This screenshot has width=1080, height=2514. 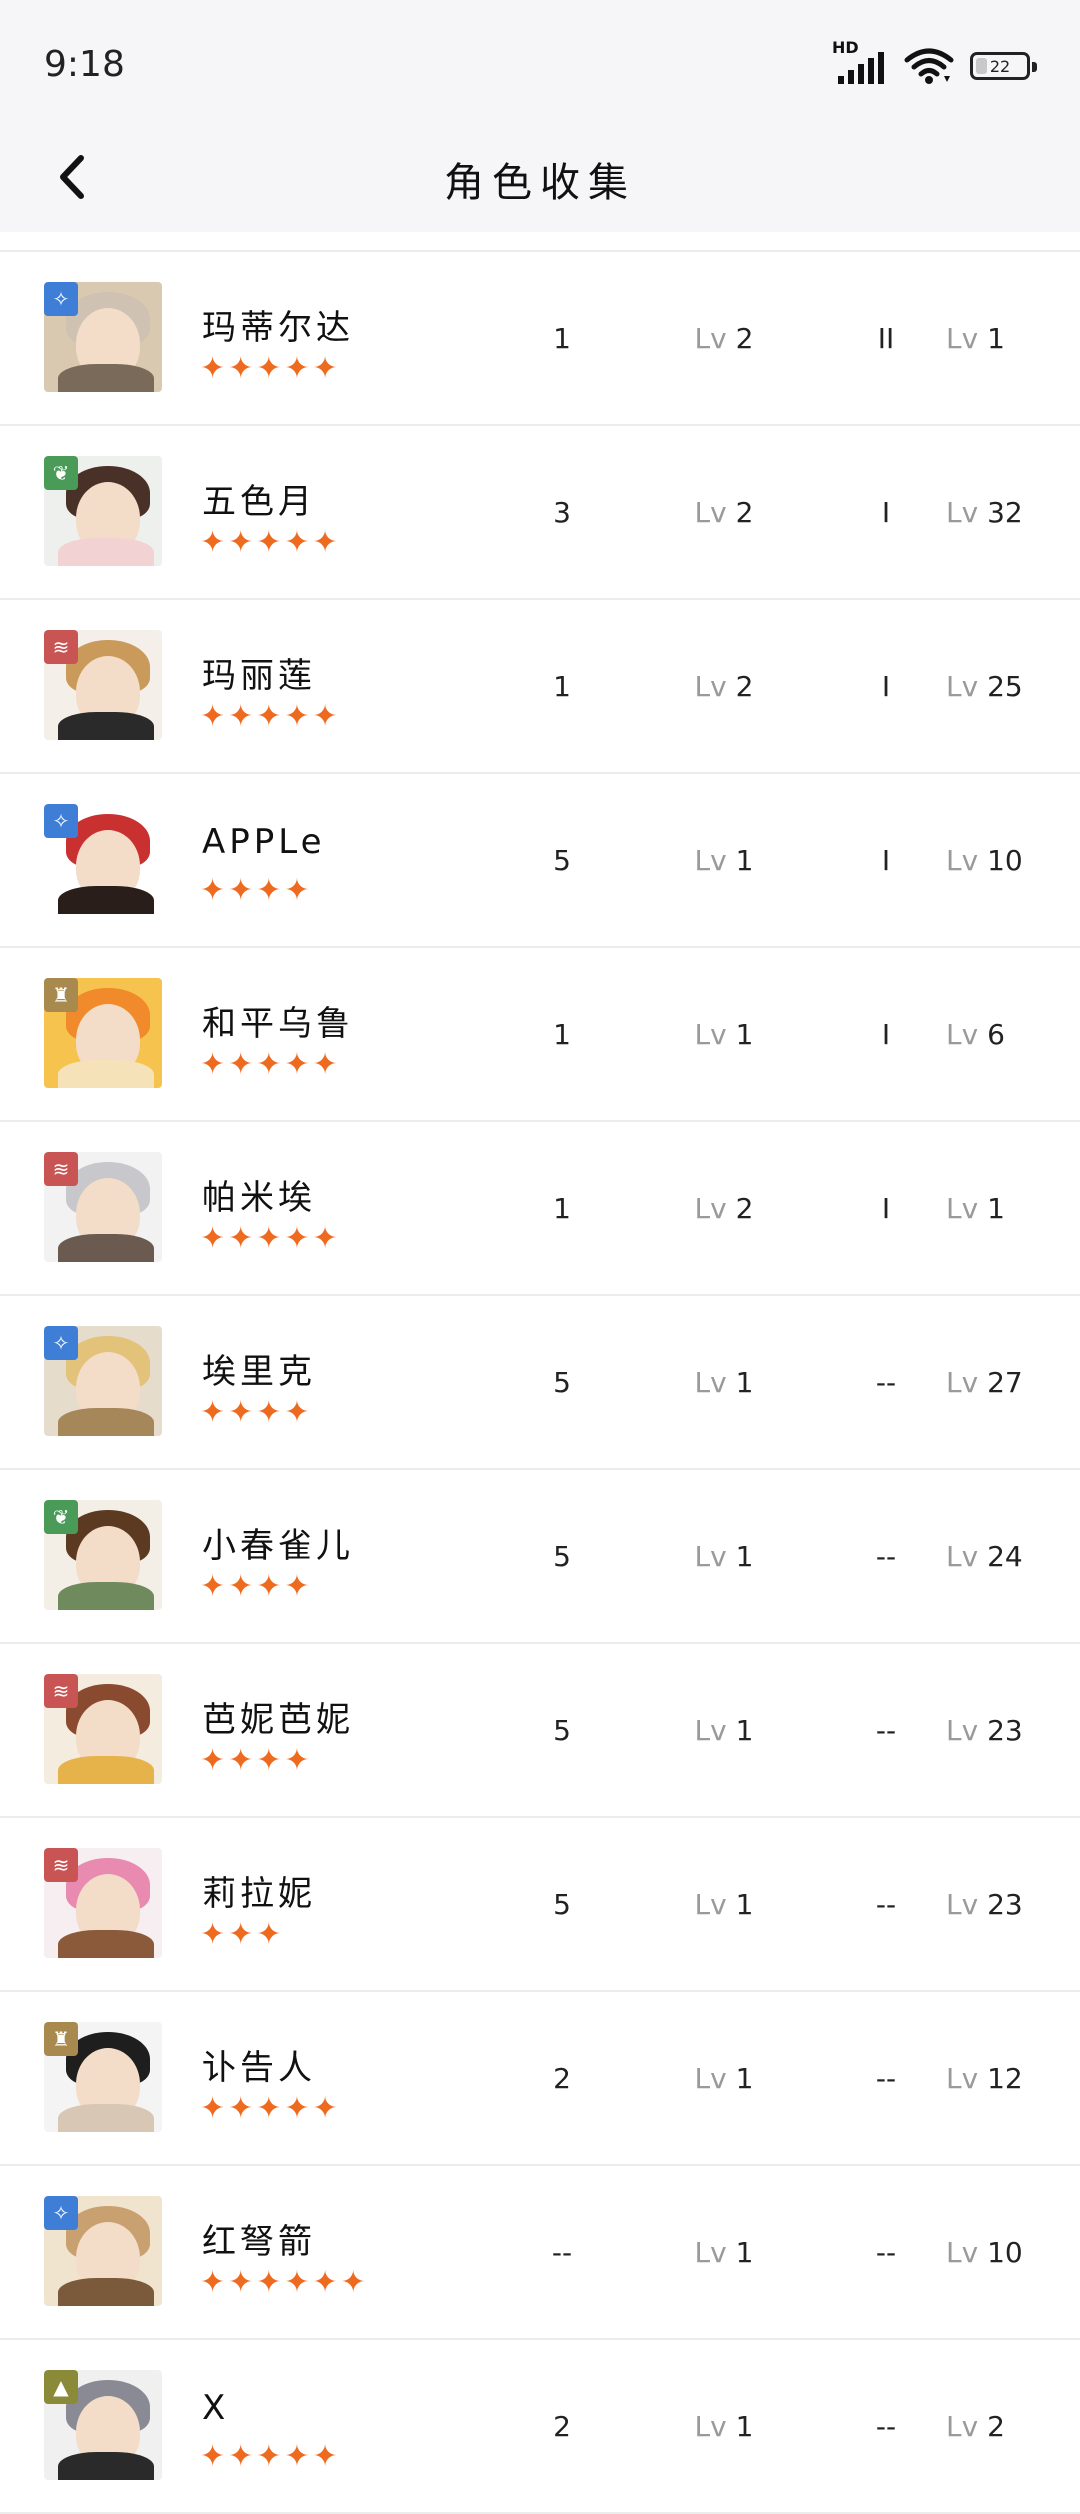 What do you see at coordinates (540, 1557) in the screenshot?
I see `character-row: ❦ 小春雀儿 ✦✦✦✦ 5 Lv 1 -- Lv 24` at bounding box center [540, 1557].